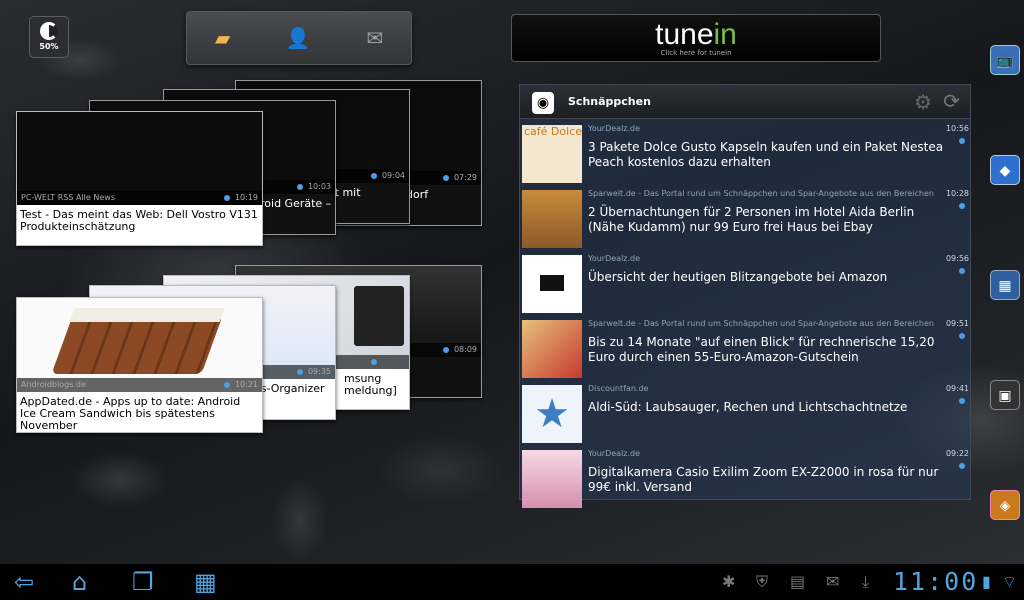 The image size is (1024, 600). Describe the element at coordinates (543, 103) in the screenshot. I see `rss-icon: ◉` at that location.